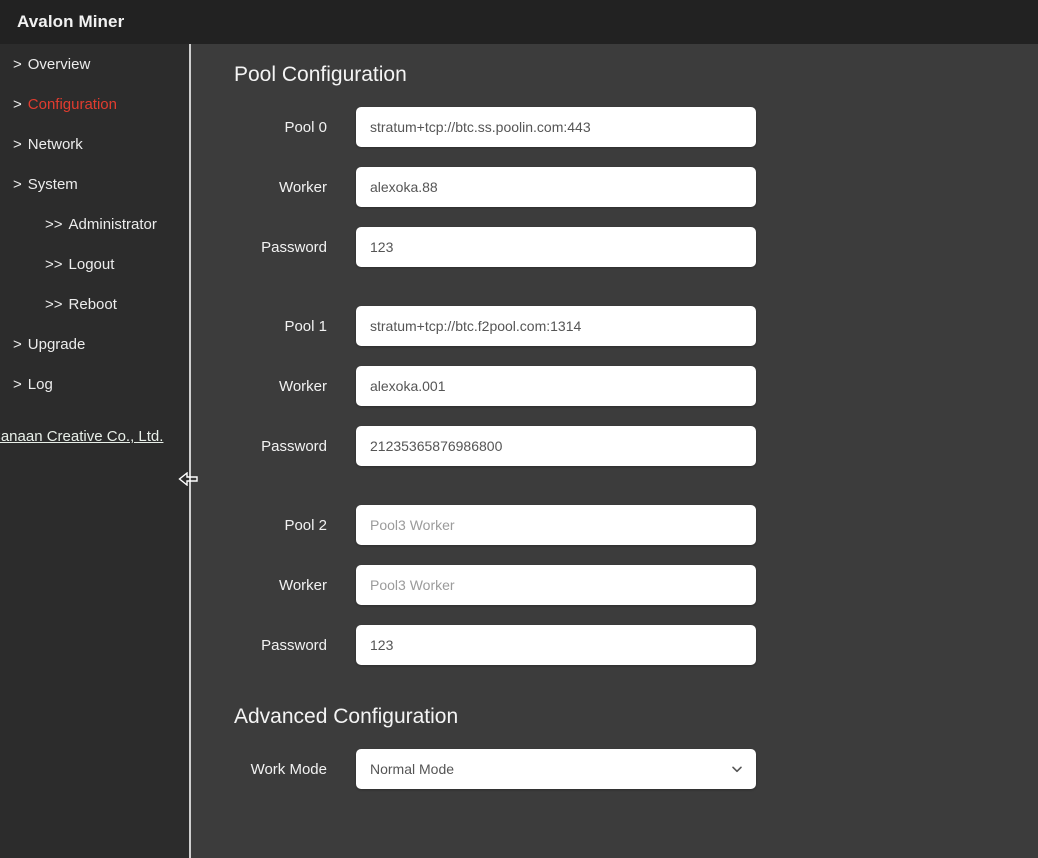 This screenshot has width=1038, height=858. I want to click on sidebar-collapse-button, so click(188, 479).